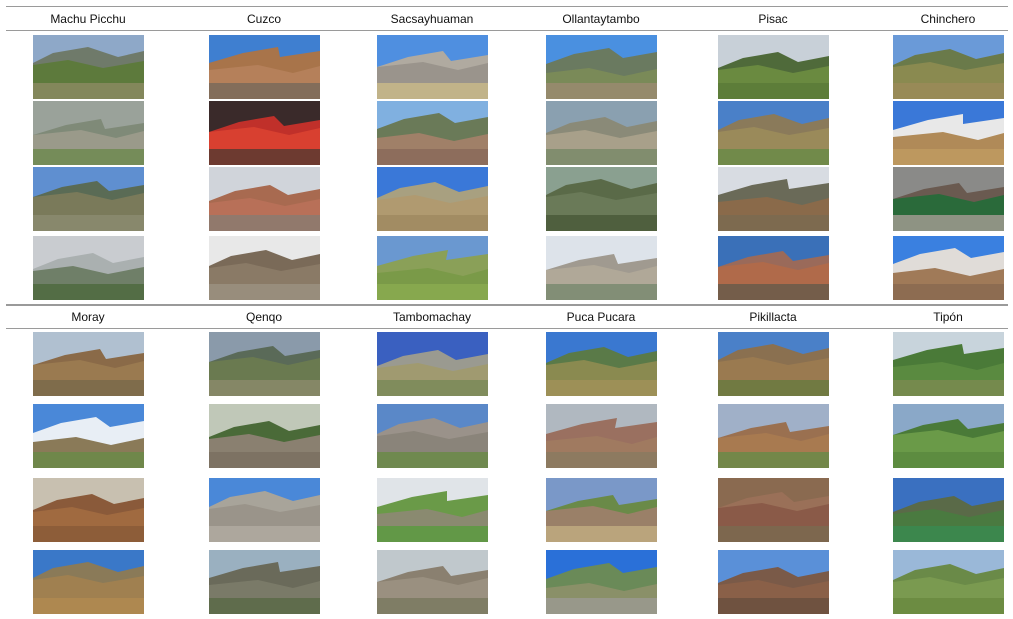 This screenshot has height=619, width=1013. Describe the element at coordinates (773, 317) in the screenshot. I see `site-name-header: Pikillacta` at that location.